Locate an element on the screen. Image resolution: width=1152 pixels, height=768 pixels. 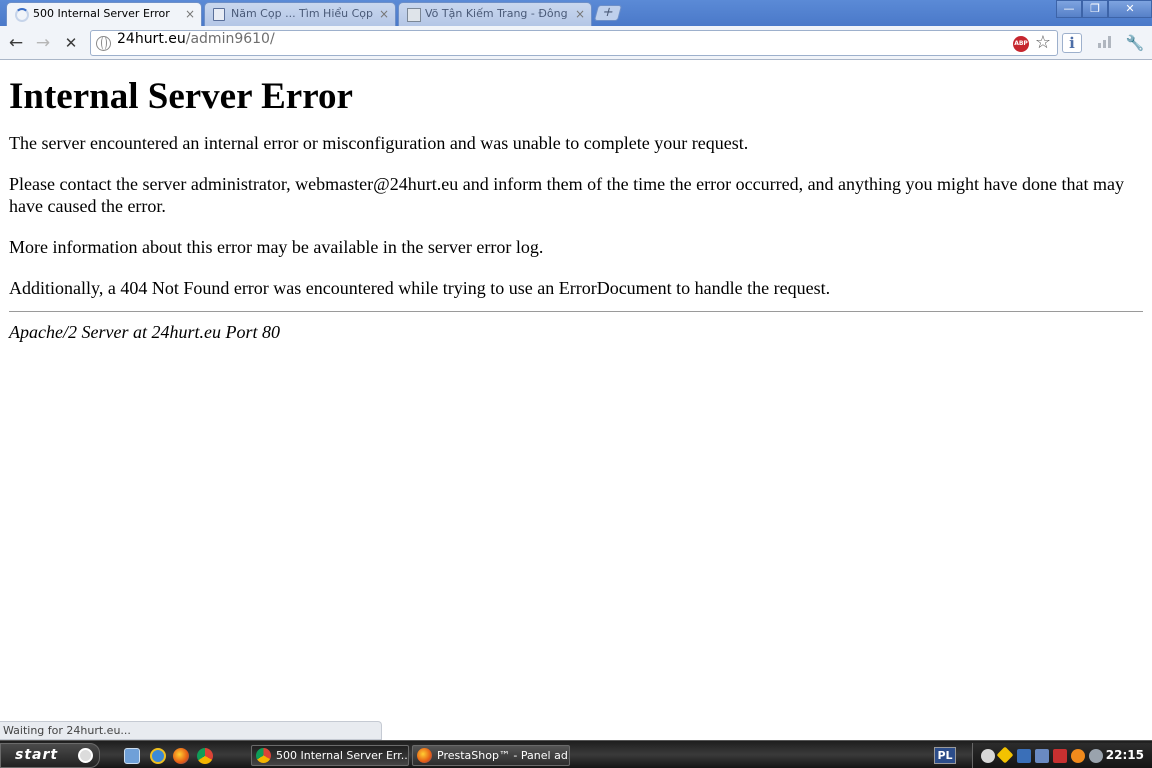
url-path: /admin9610/ is located at coordinates (230, 39).